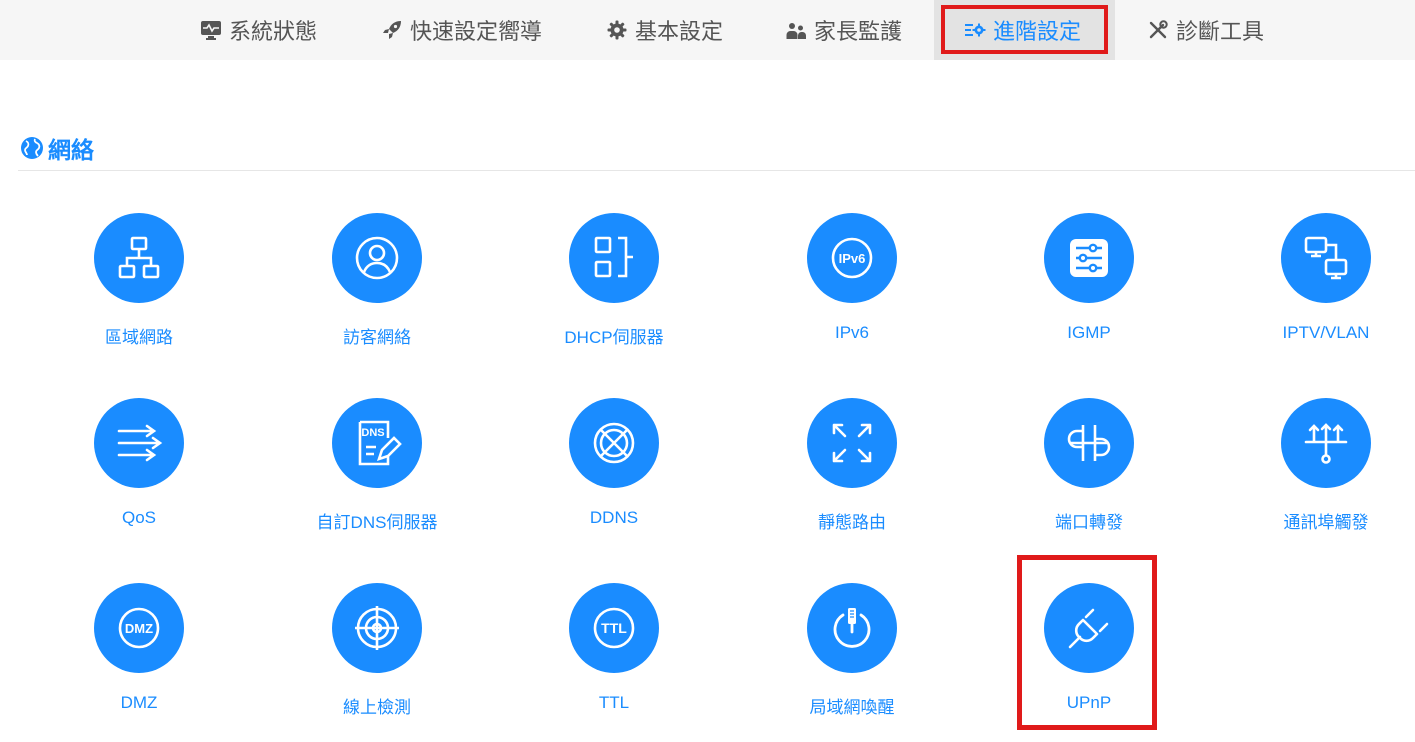  I want to click on tile-label: IPv6, so click(852, 332).